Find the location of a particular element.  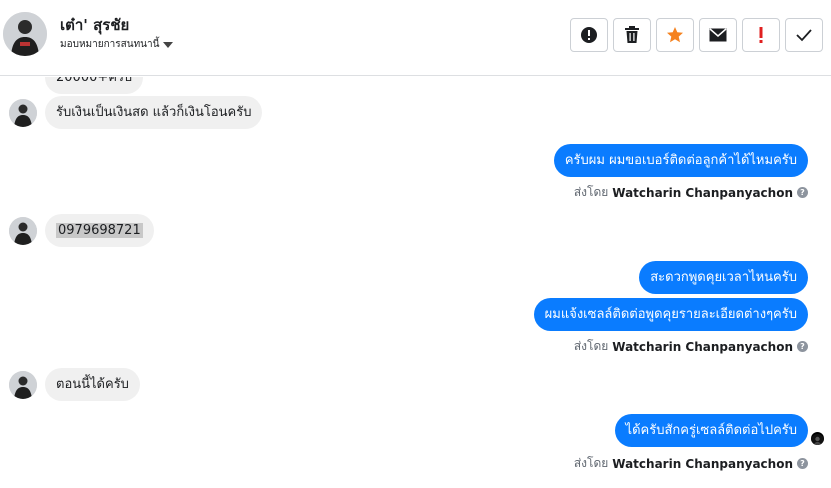

delete-button is located at coordinates (632, 35).